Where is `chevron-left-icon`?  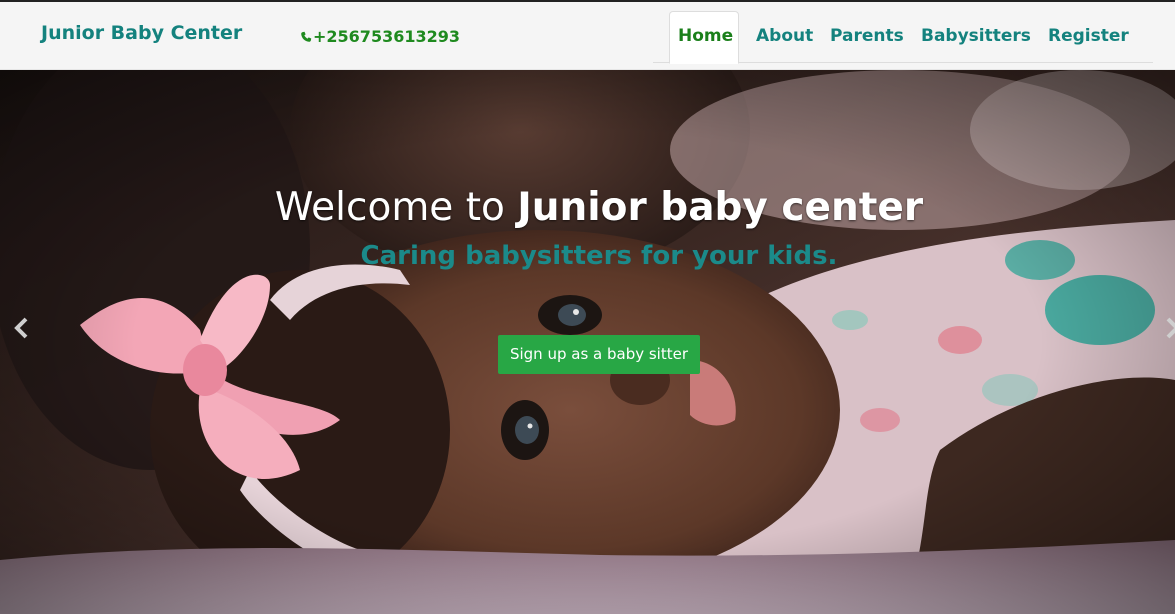
chevron-left-icon is located at coordinates (22, 328).